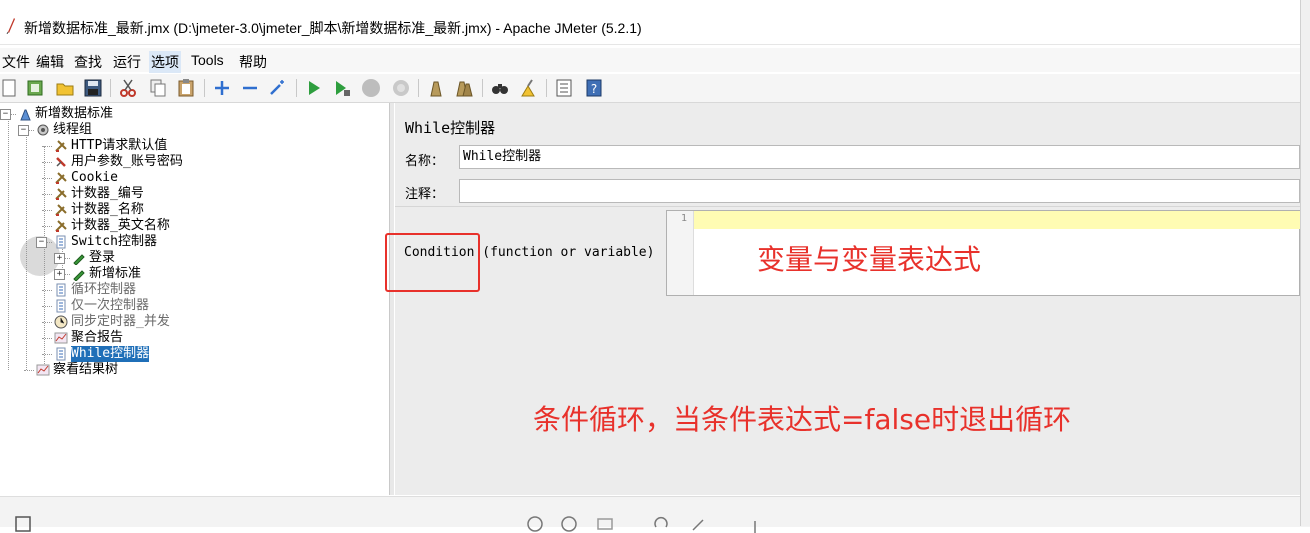  What do you see at coordinates (127, 62) in the screenshot?
I see `menu-run: 运行` at bounding box center [127, 62].